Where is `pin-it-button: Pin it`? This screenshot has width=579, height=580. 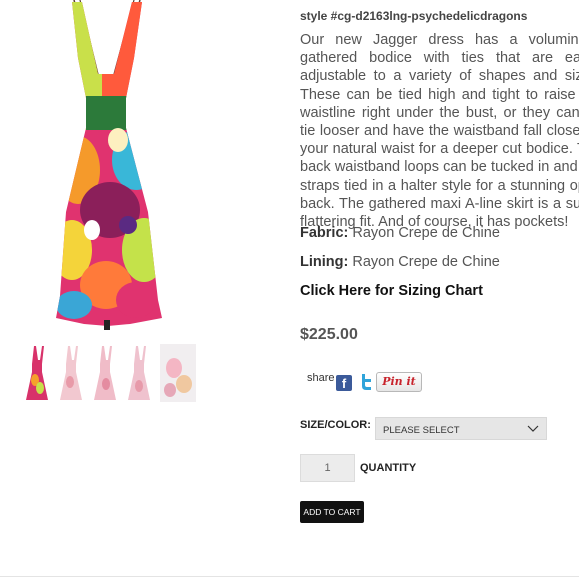
pin-it-button: Pin it is located at coordinates (399, 382).